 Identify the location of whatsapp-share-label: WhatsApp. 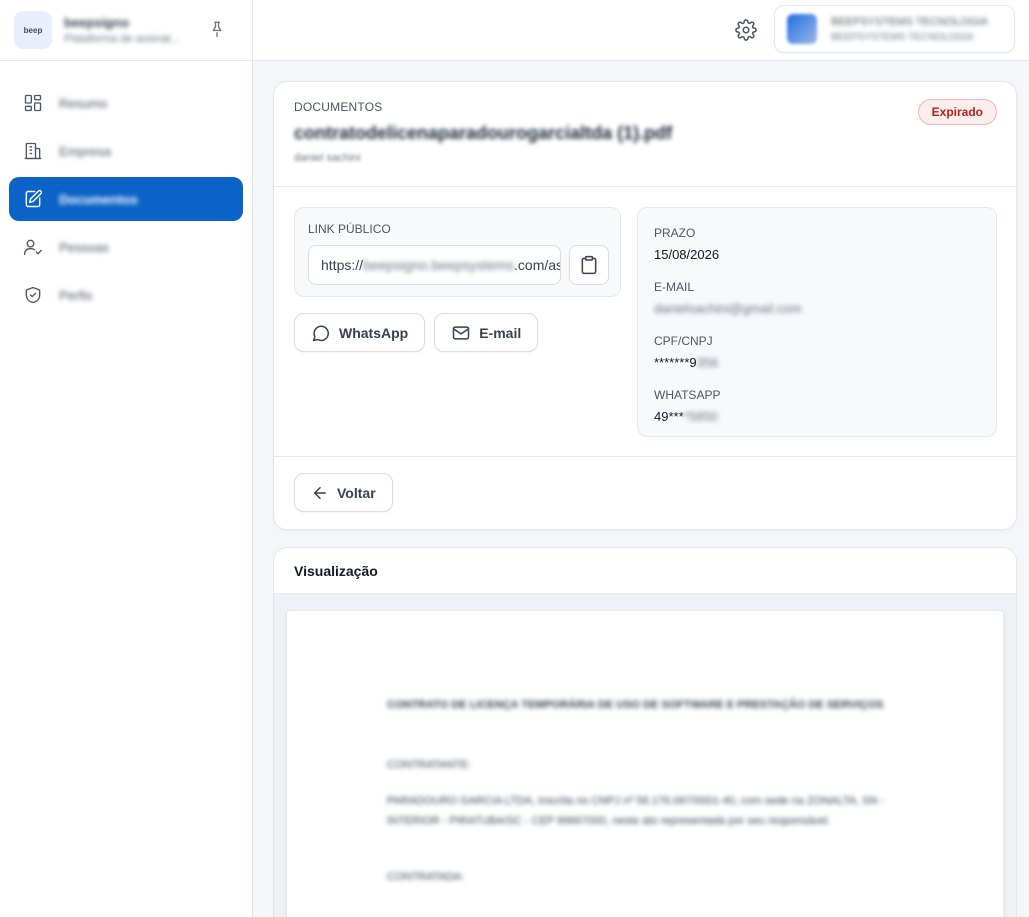
(374, 332).